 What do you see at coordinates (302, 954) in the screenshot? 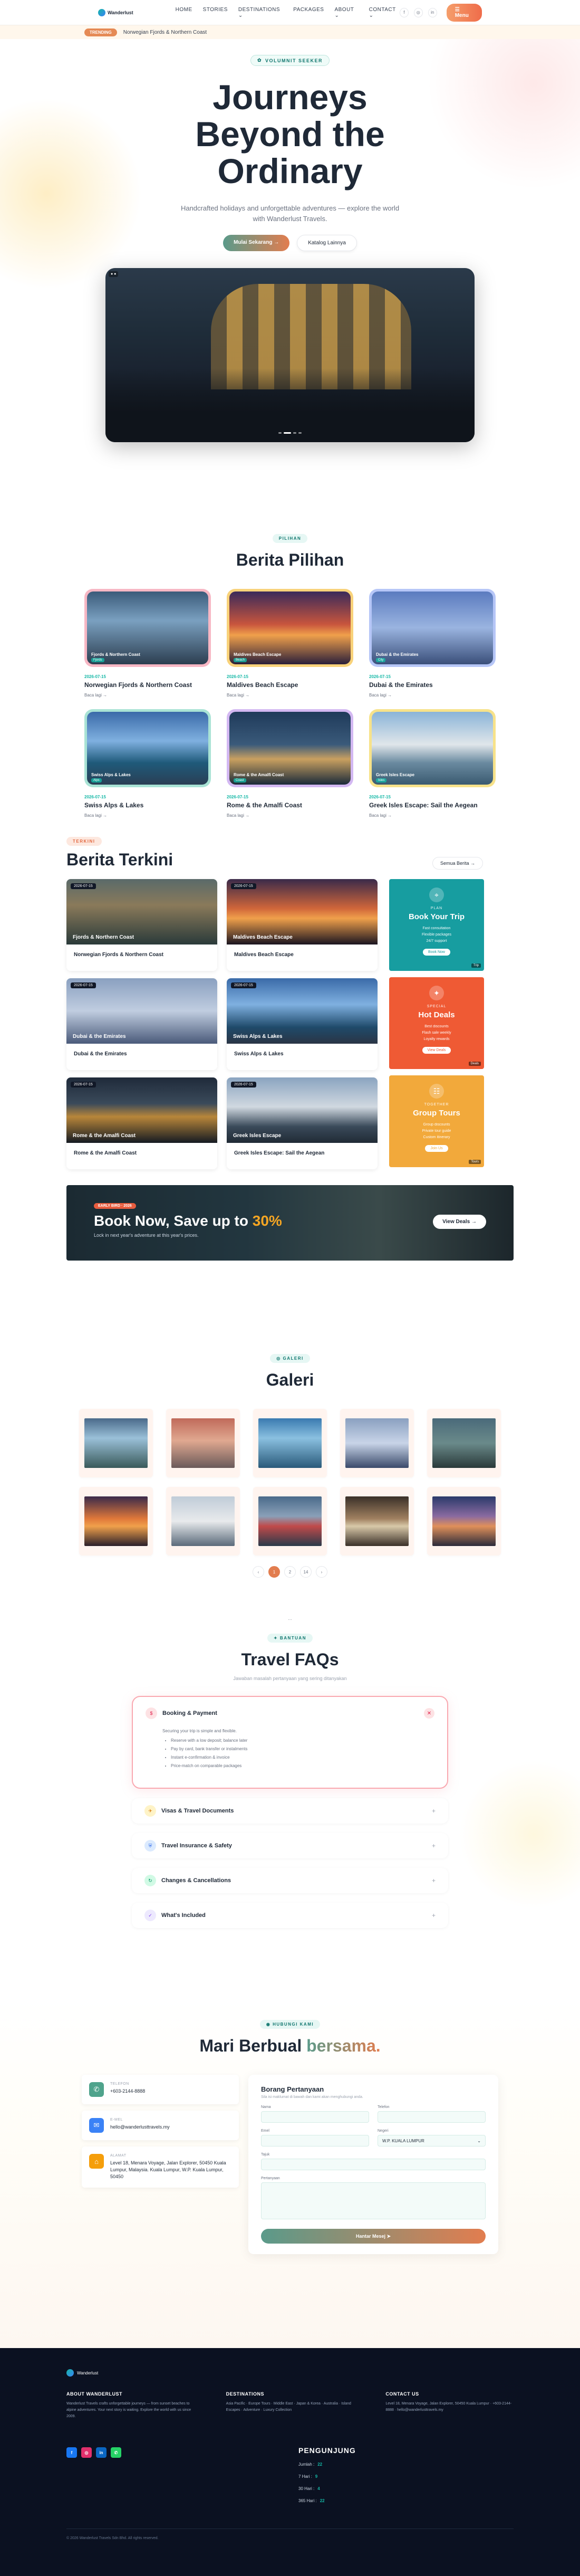
I see `latest-card-title: Maldives Beach Escape` at bounding box center [302, 954].